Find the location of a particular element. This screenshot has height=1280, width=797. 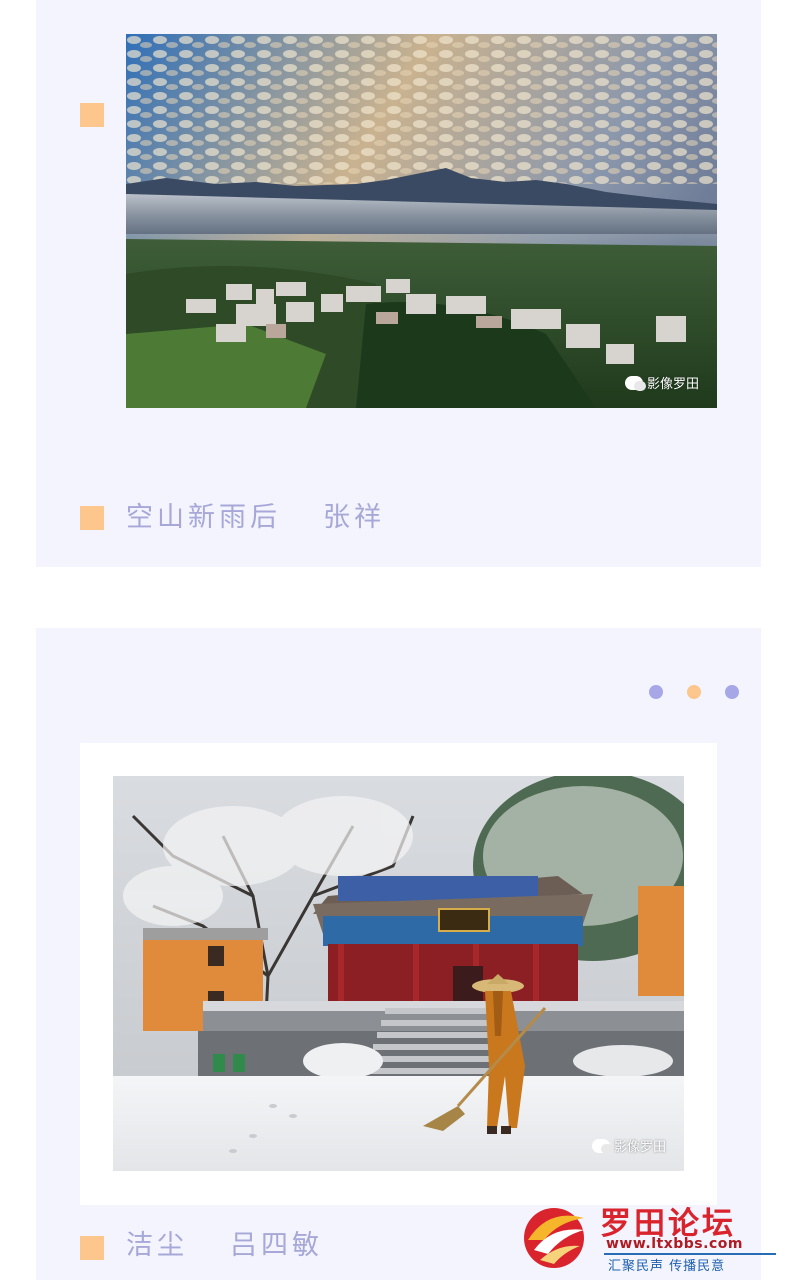

caption-title: 空山新雨后 is located at coordinates (203, 517).